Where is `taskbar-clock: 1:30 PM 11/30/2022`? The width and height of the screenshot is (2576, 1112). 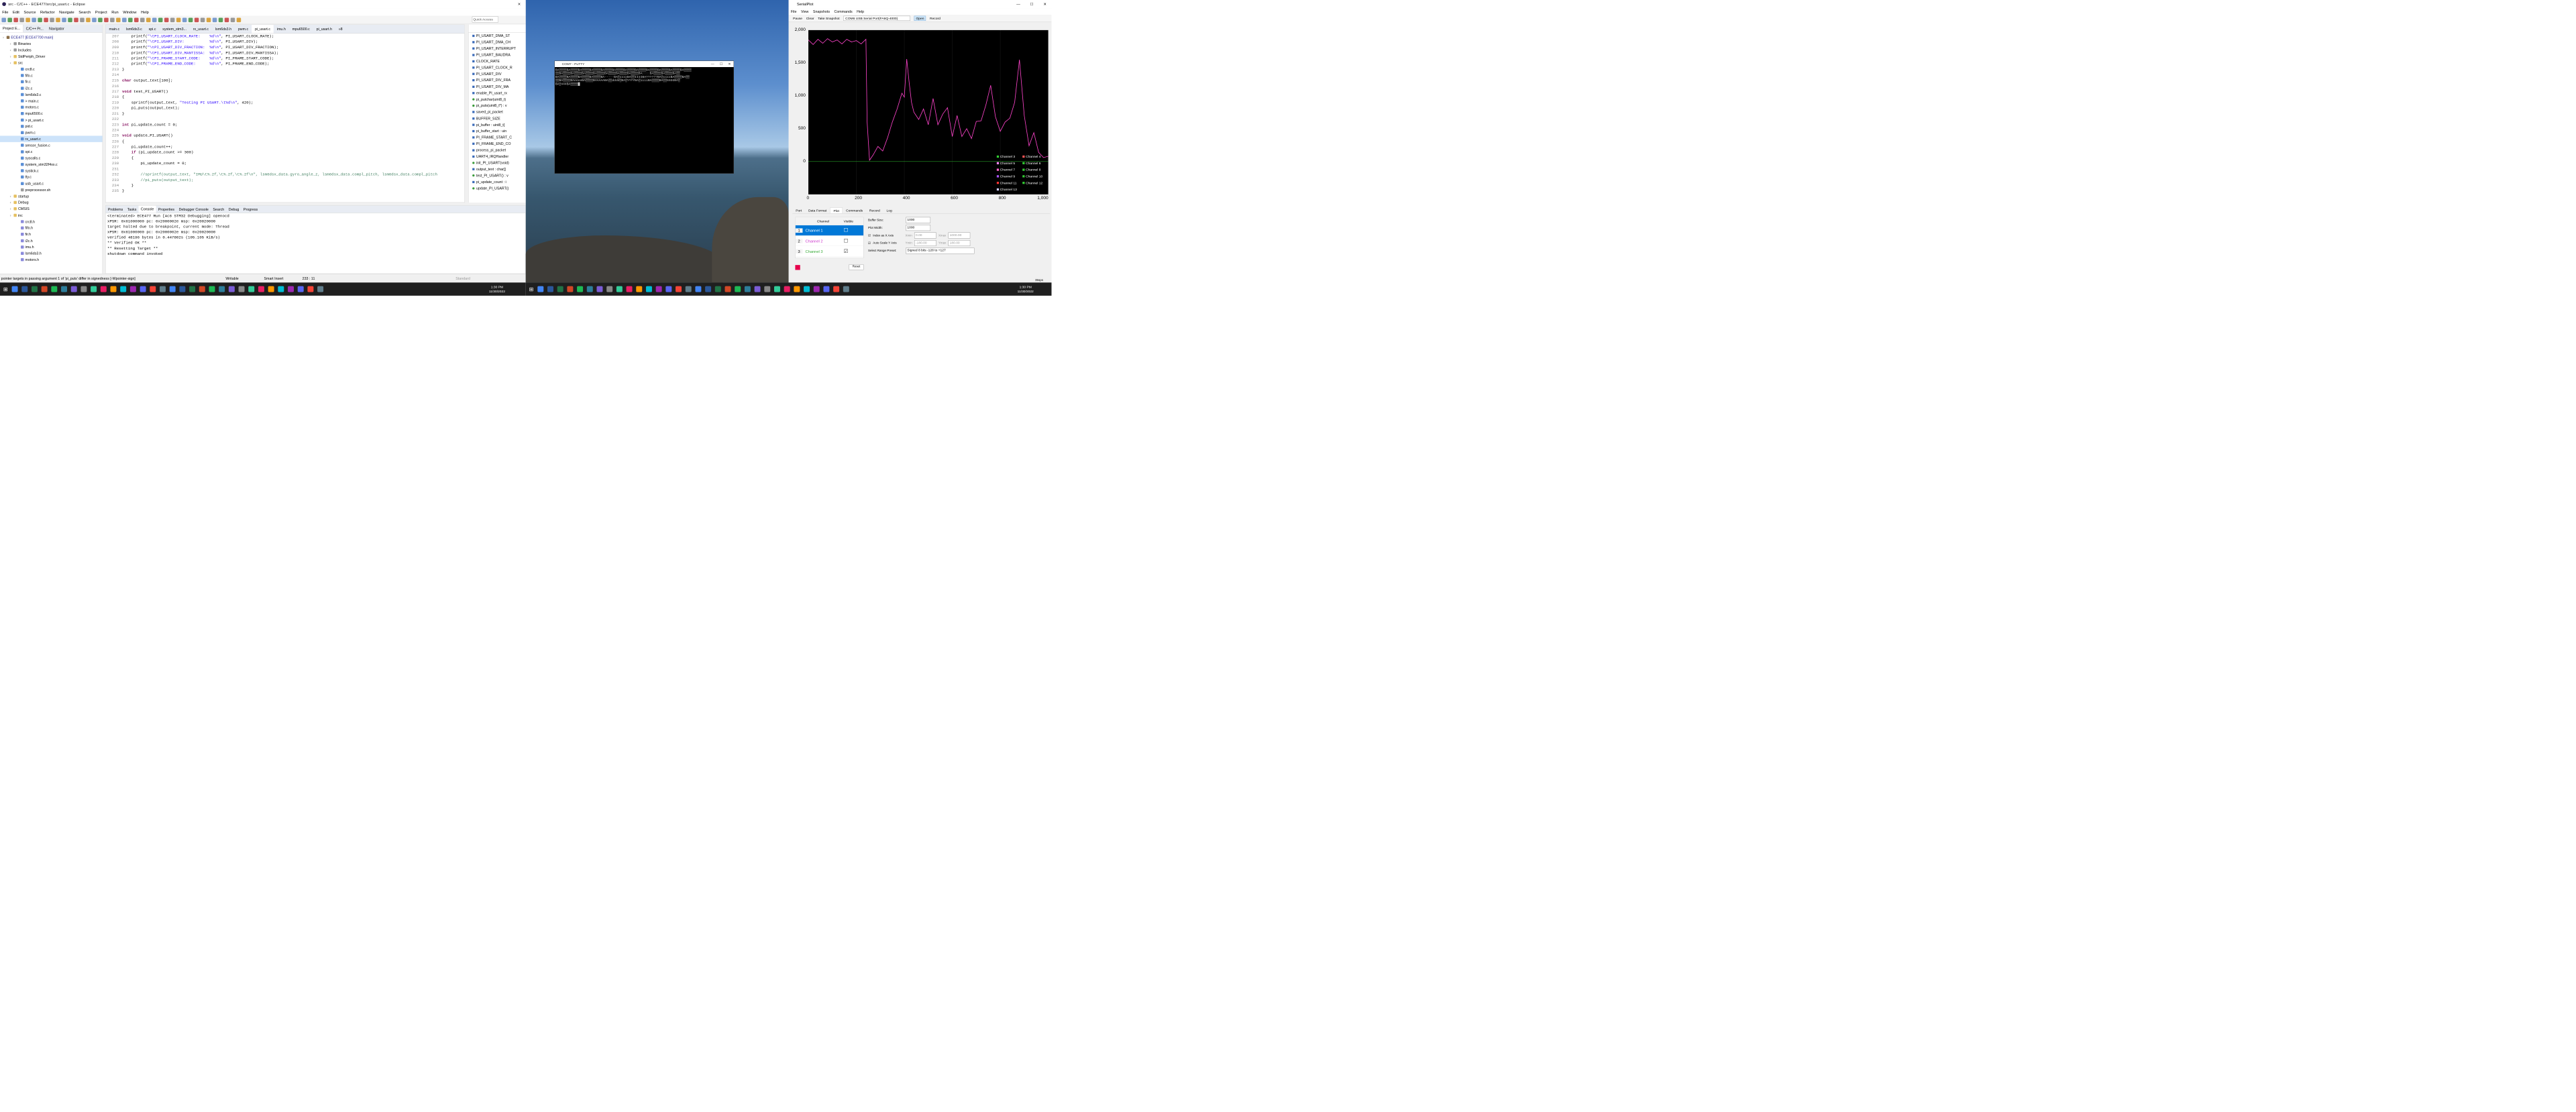 taskbar-clock: 1:30 PM 11/30/2022 is located at coordinates (497, 289).